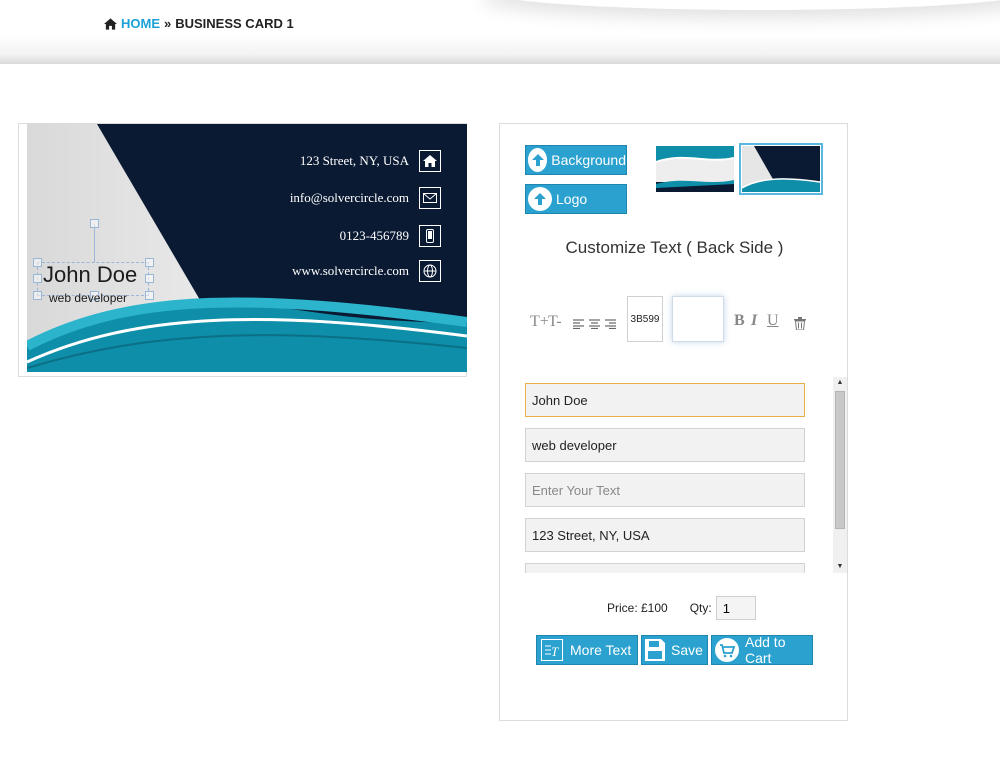 This screenshot has height=764, width=1000. I want to click on text-fields-list: ▲ ▼, so click(686, 475).